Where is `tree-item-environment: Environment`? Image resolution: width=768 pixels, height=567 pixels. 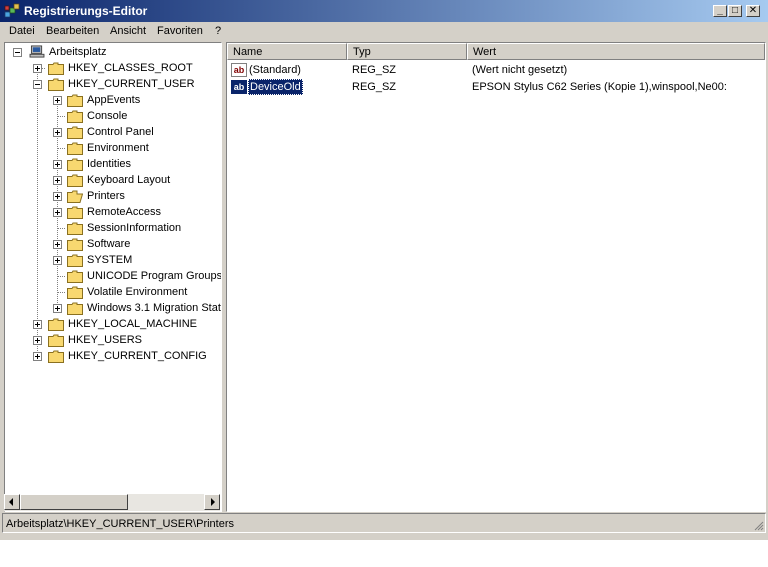
tree-item-environment: Environment is located at coordinates (113, 148).